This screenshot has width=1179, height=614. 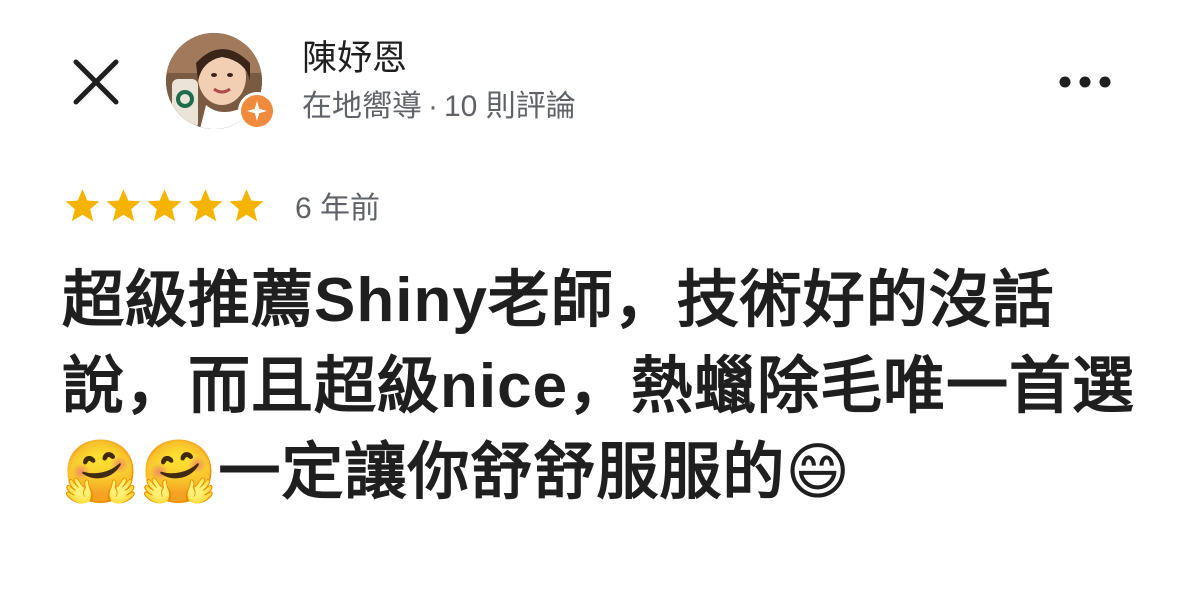 I want to click on user-name: 陳妤恩, so click(x=354, y=59).